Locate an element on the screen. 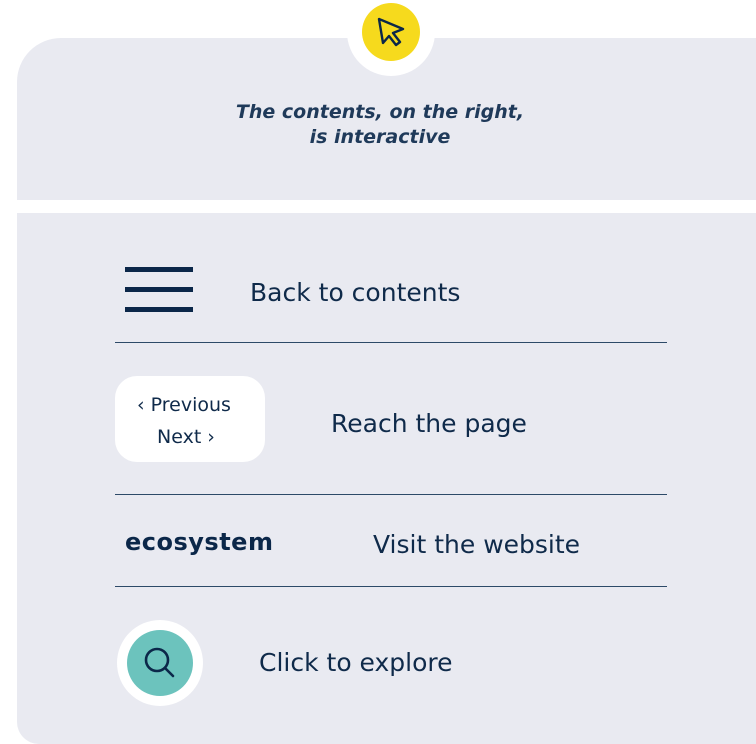 This screenshot has height=744, width=756. hamburger-menu-icon is located at coordinates (159, 290).